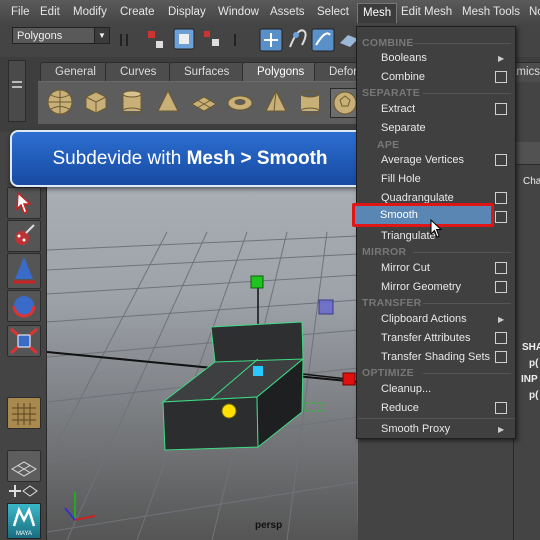 This screenshot has height=540, width=540. What do you see at coordinates (491, 12) in the screenshot?
I see `menu-mesh-tools: Mesh Tools` at bounding box center [491, 12].